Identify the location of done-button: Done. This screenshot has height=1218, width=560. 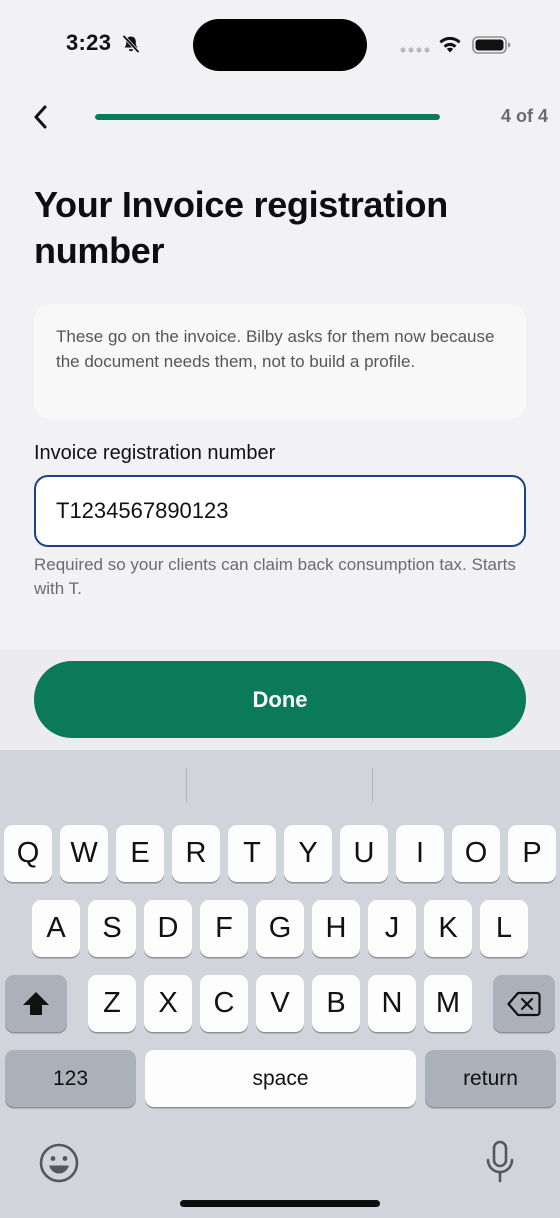
(280, 699).